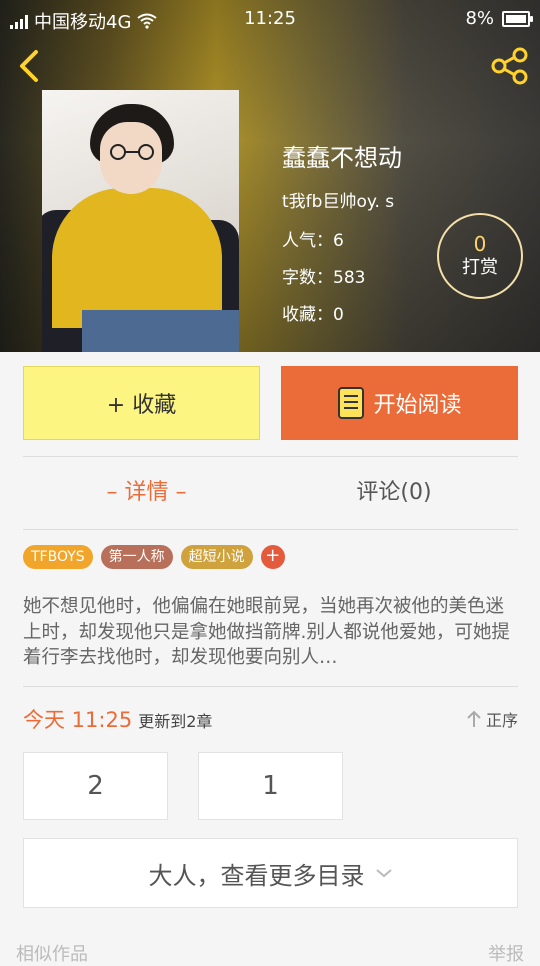 This screenshot has width=540, height=966. Describe the element at coordinates (479, 18) in the screenshot. I see `battery-percent: 8%` at that location.